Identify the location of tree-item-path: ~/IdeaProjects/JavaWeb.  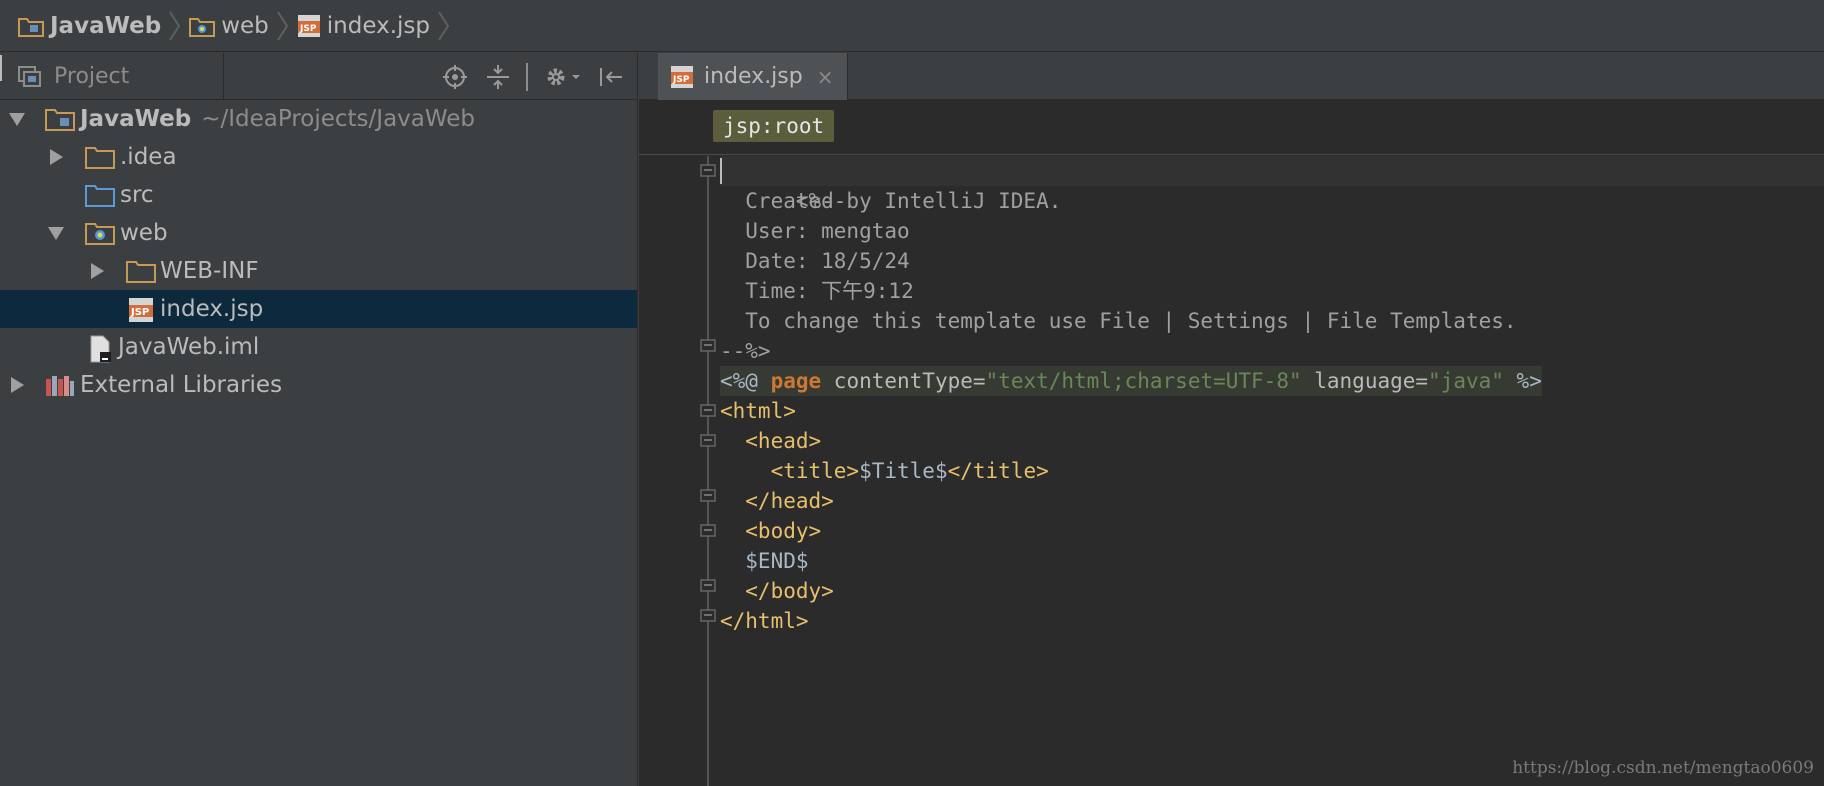
(338, 119).